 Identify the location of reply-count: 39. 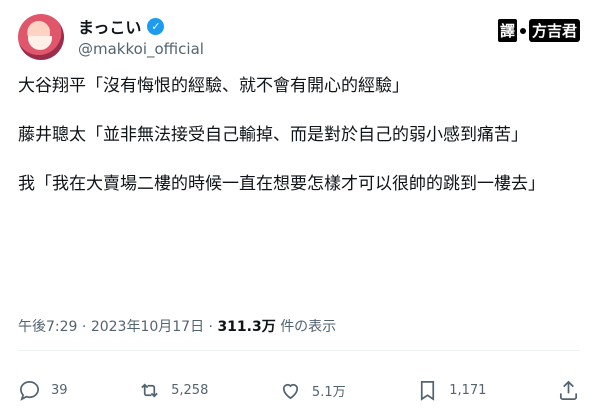
(59, 390).